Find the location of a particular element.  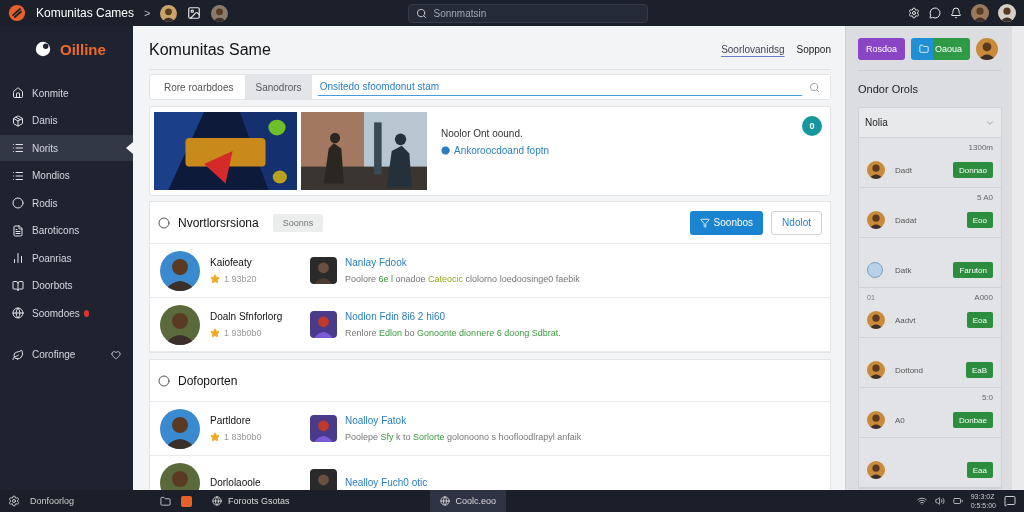

entry-button: EaB is located at coordinates (979, 370).